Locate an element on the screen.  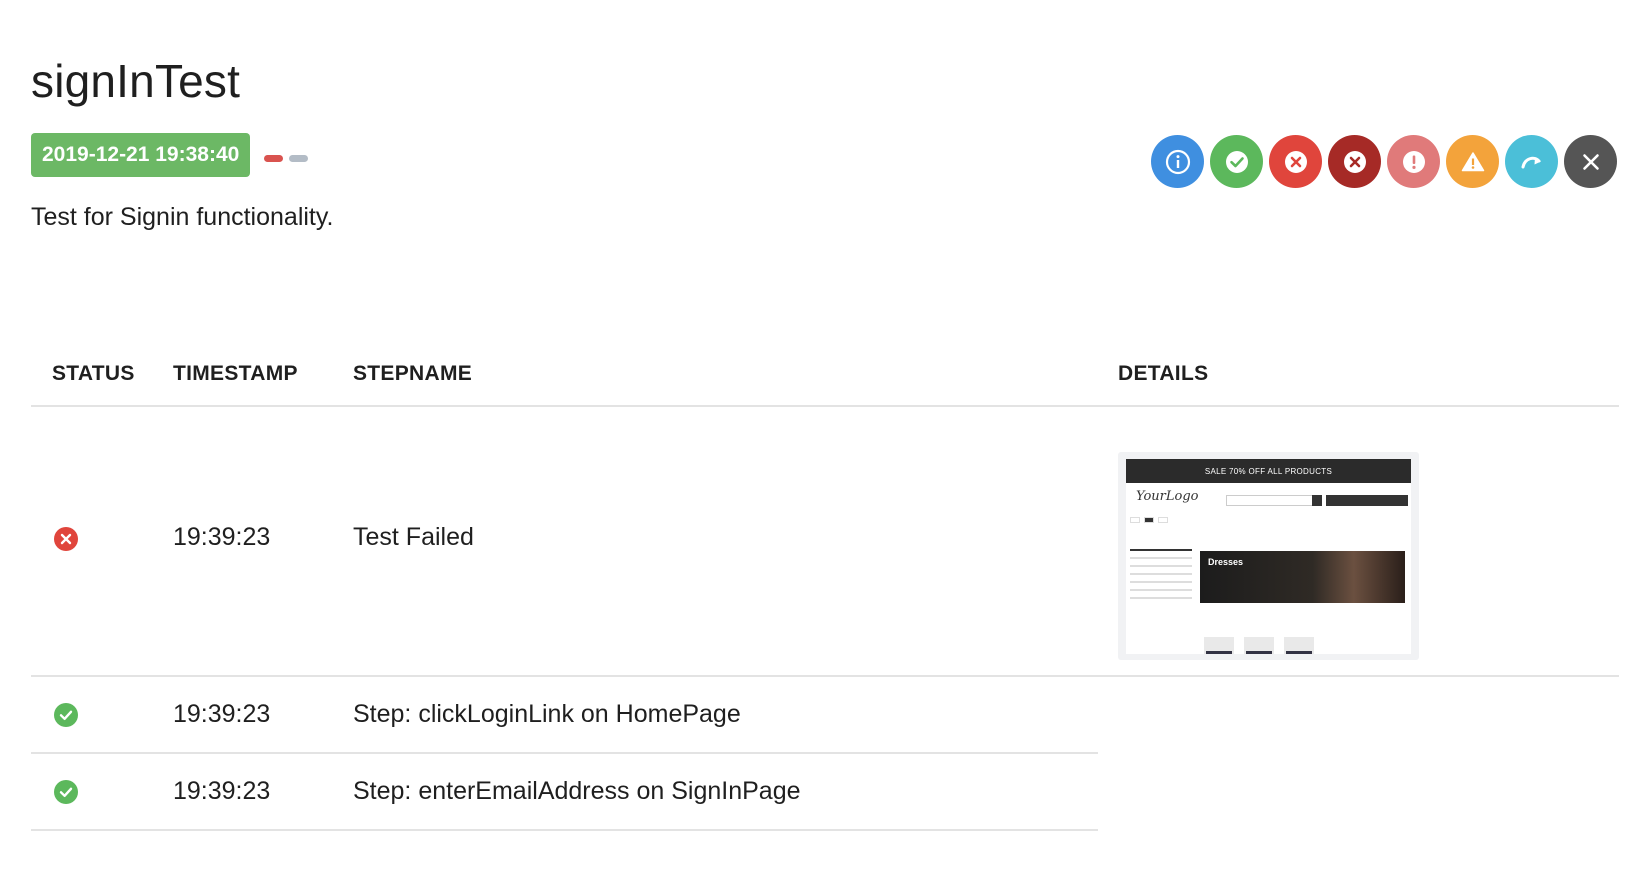
skip-arrow-icon is located at coordinates (1531, 162).